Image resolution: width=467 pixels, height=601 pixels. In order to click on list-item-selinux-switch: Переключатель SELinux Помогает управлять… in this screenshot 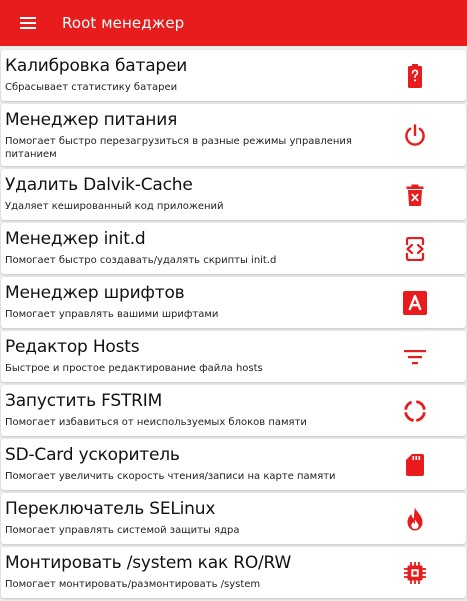, I will do `click(233, 518)`.